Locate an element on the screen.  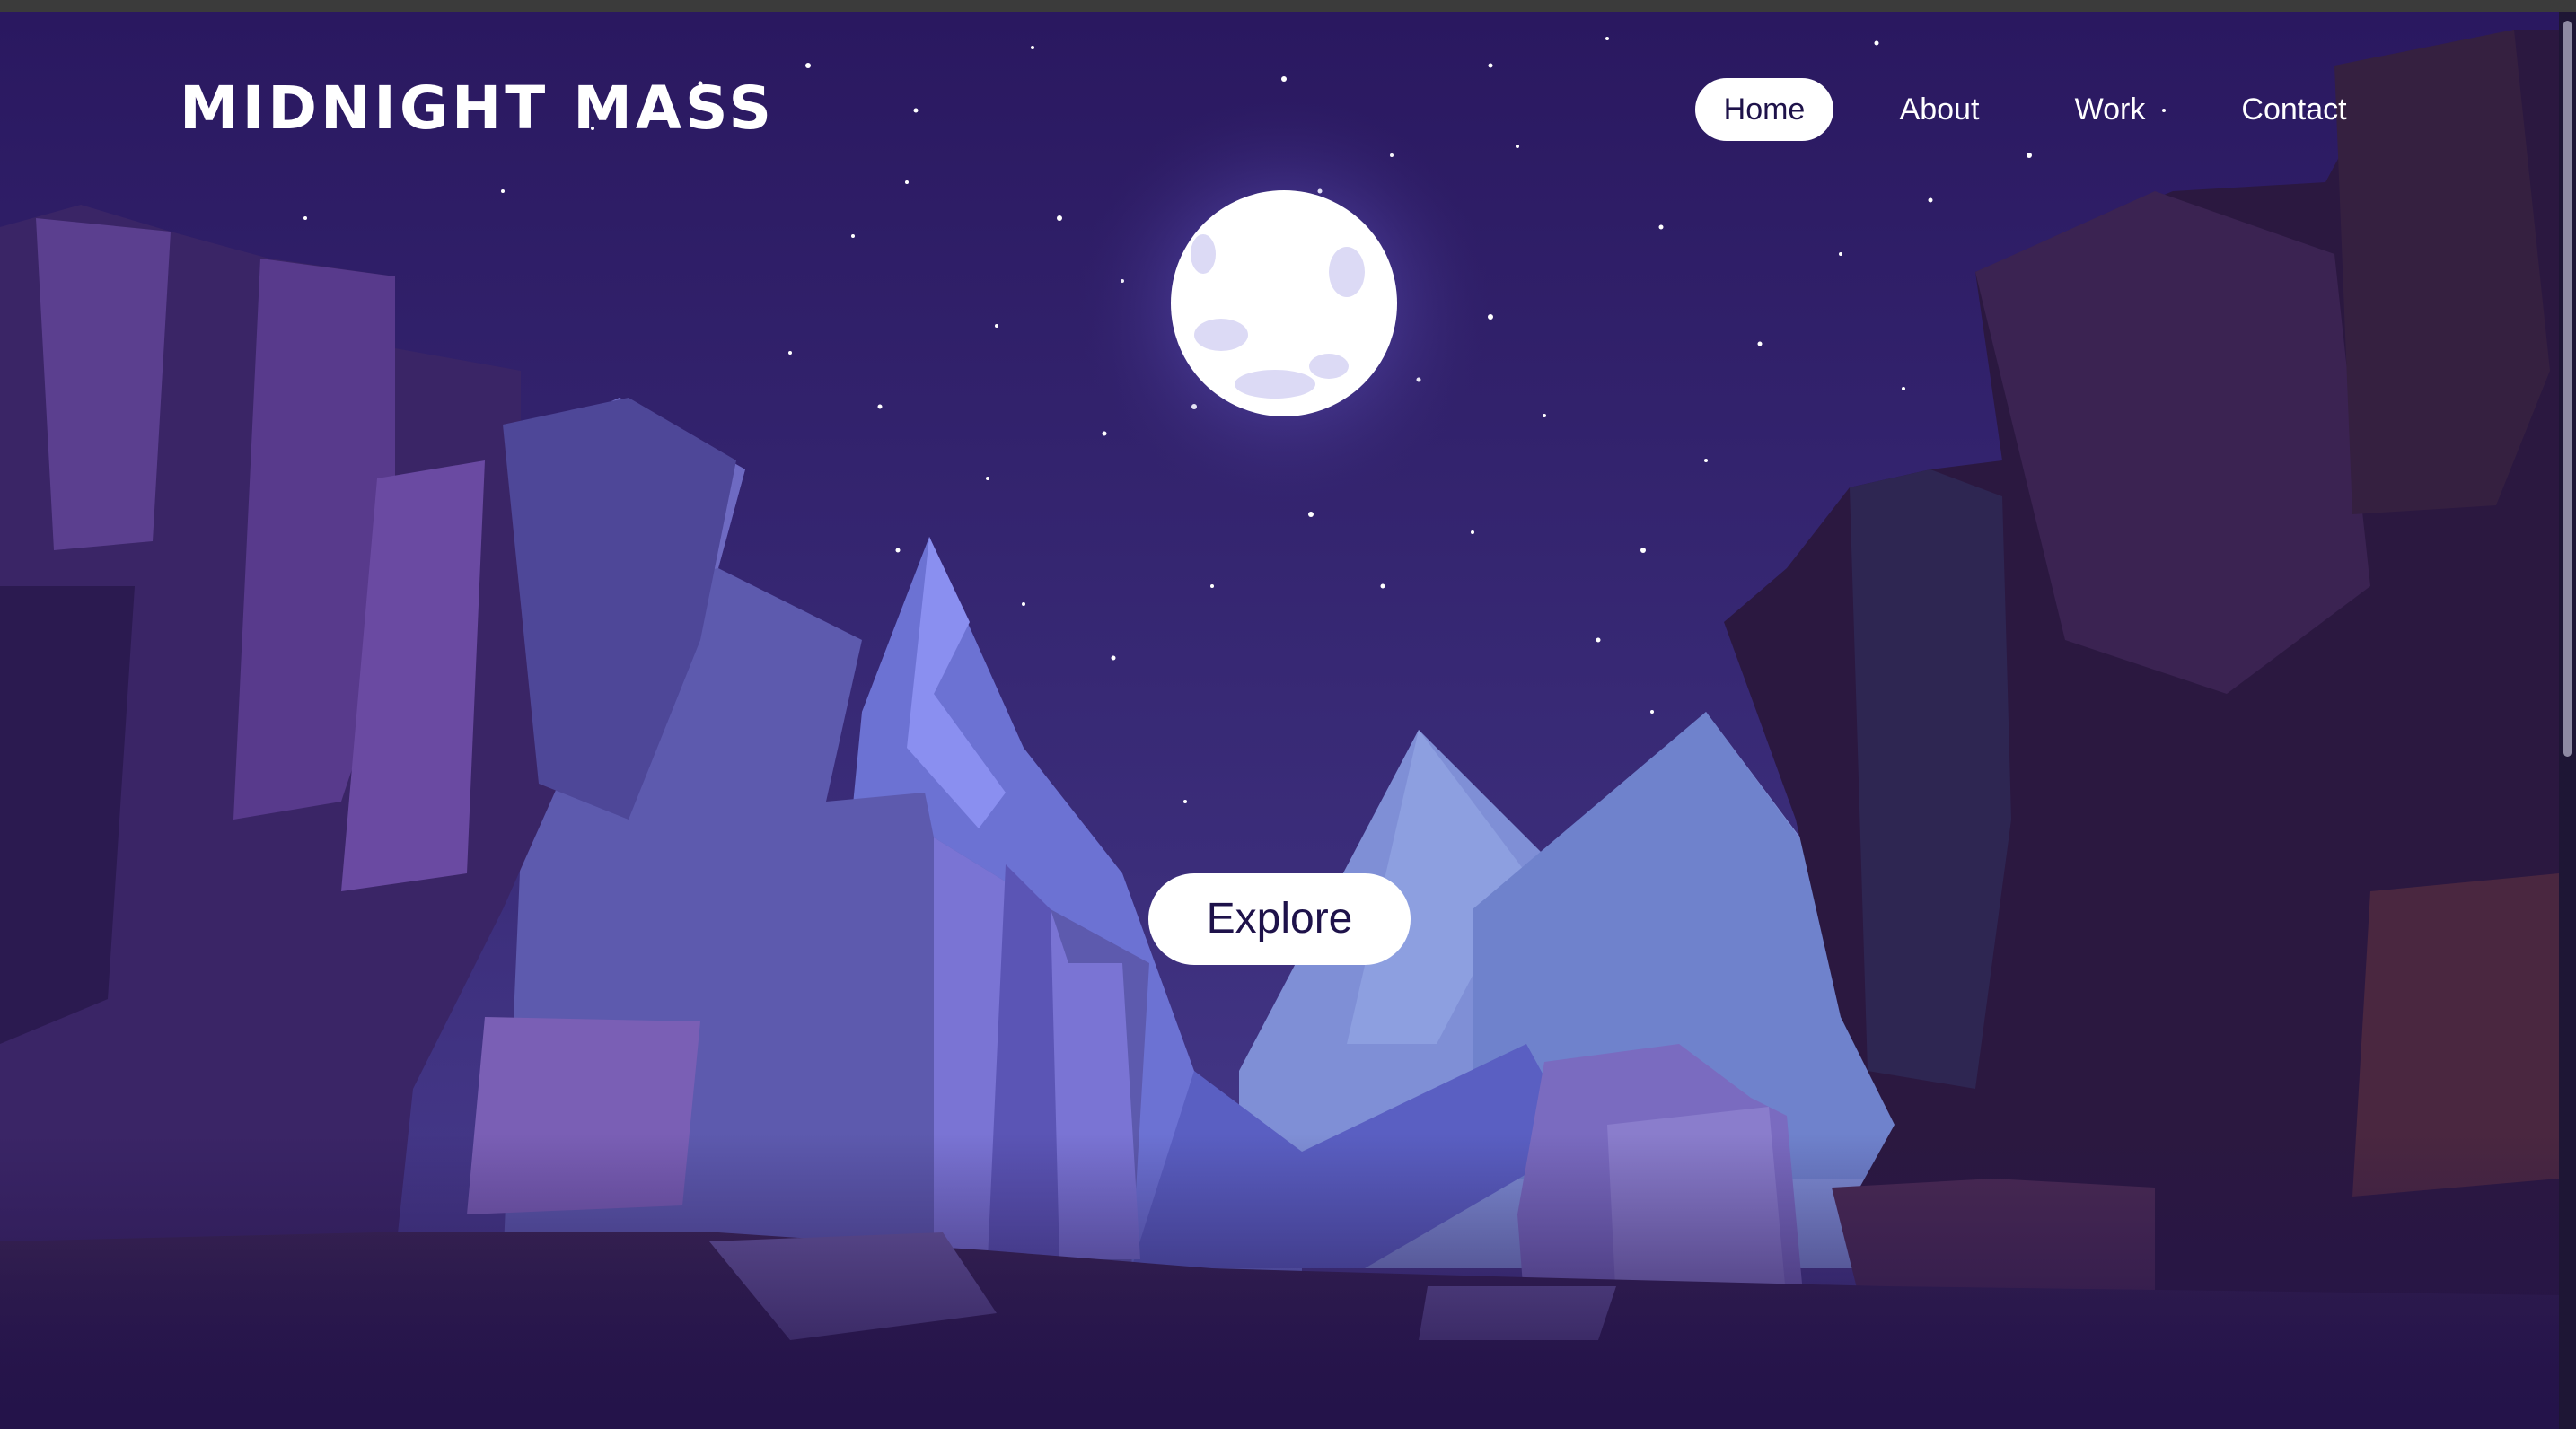
nav-item-contact: Contact is located at coordinates (2294, 109).